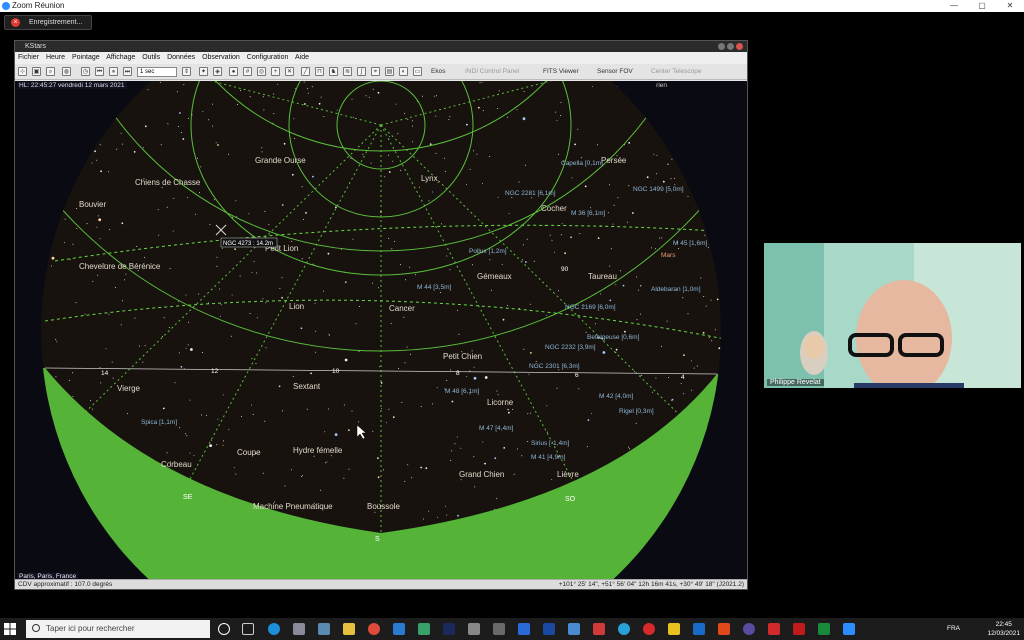 Image resolution: width=1024 pixels, height=640 pixels. I want to click on zoom-taskbar-icon, so click(849, 629).